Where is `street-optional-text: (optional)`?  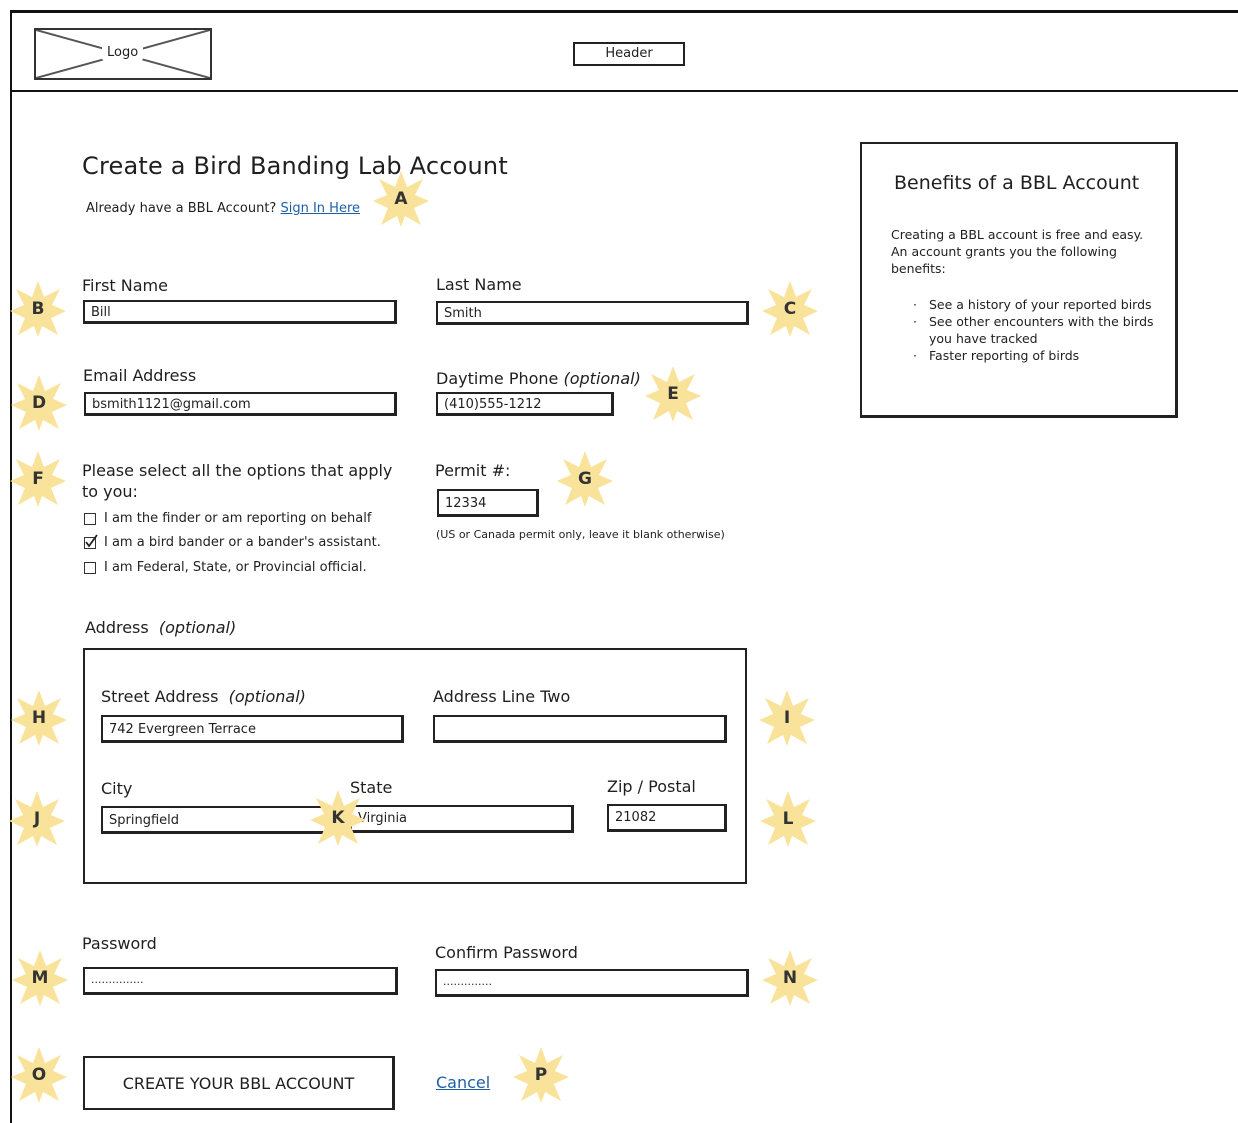
street-optional-text: (optional) is located at coordinates (267, 696).